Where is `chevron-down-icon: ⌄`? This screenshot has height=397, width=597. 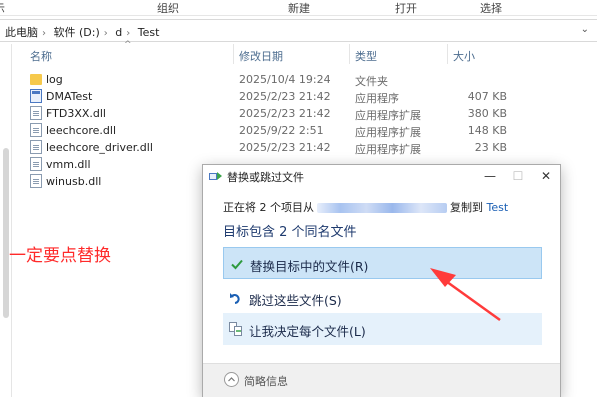 chevron-down-icon: ⌄ is located at coordinates (585, 29).